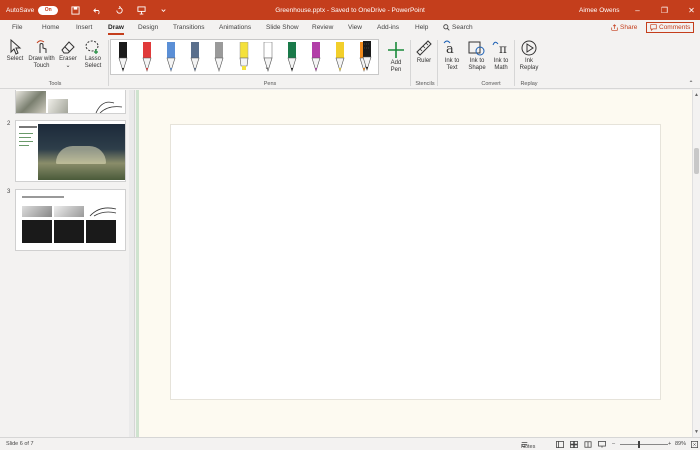 The height and width of the screenshot is (450, 700). What do you see at coordinates (696, 161) in the screenshot?
I see `scroll-thumb` at bounding box center [696, 161].